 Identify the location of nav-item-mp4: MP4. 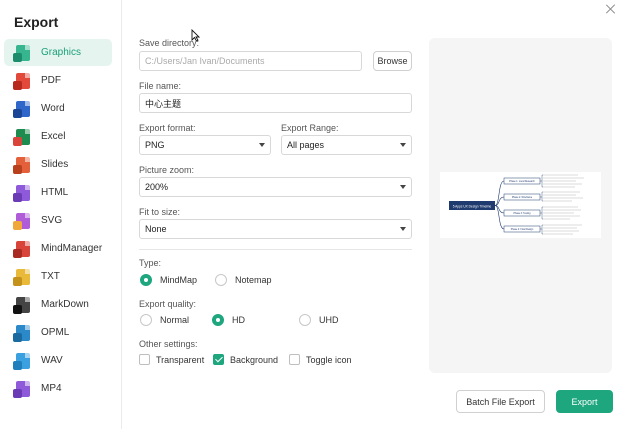
(58, 388).